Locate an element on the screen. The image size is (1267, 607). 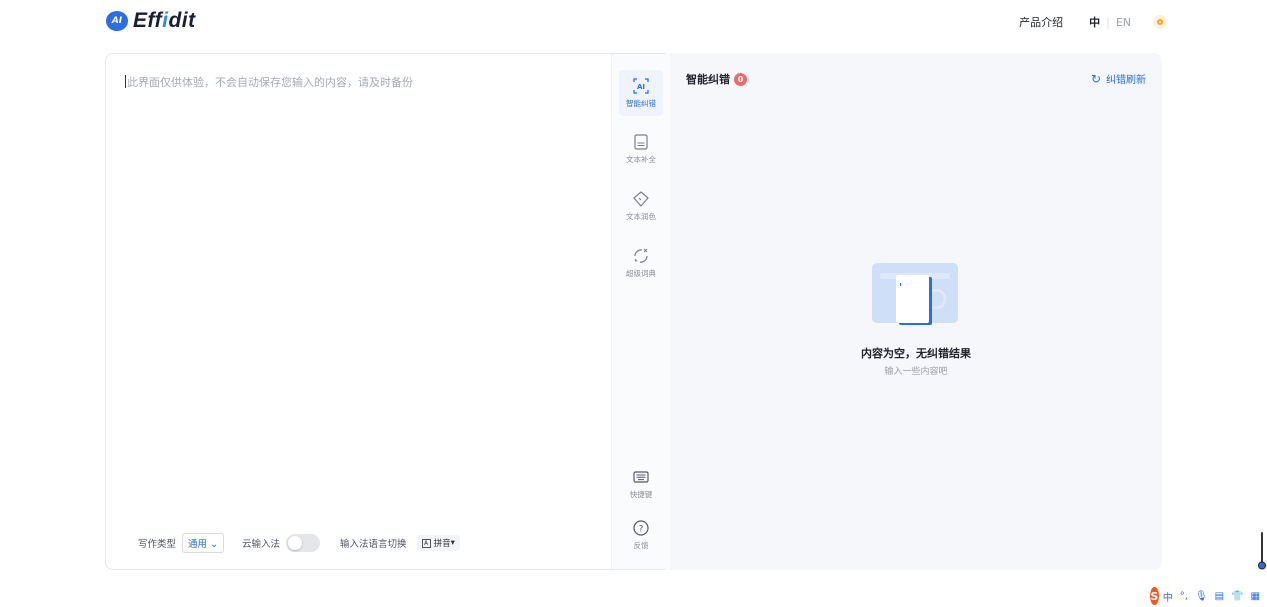
tool-label: 超级词典 is located at coordinates (641, 273).